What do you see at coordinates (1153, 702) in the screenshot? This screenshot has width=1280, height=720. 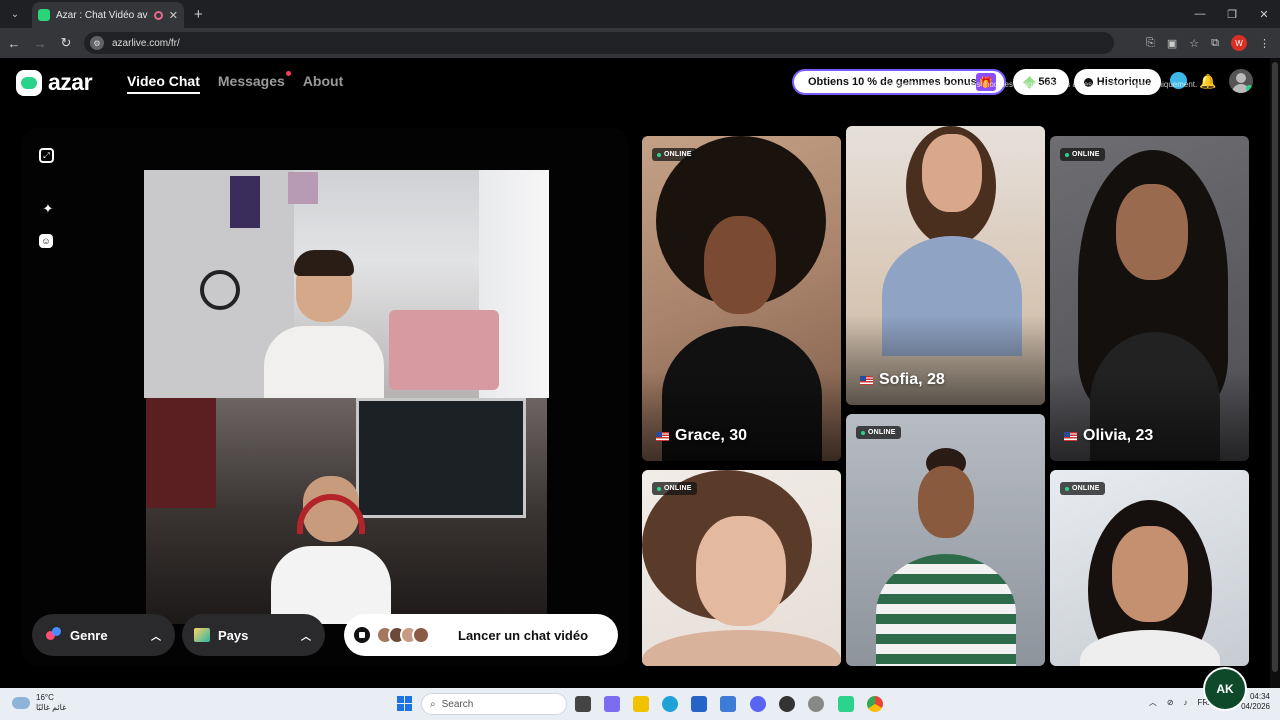 I see `tray-overflow-icon: ︿` at bounding box center [1153, 702].